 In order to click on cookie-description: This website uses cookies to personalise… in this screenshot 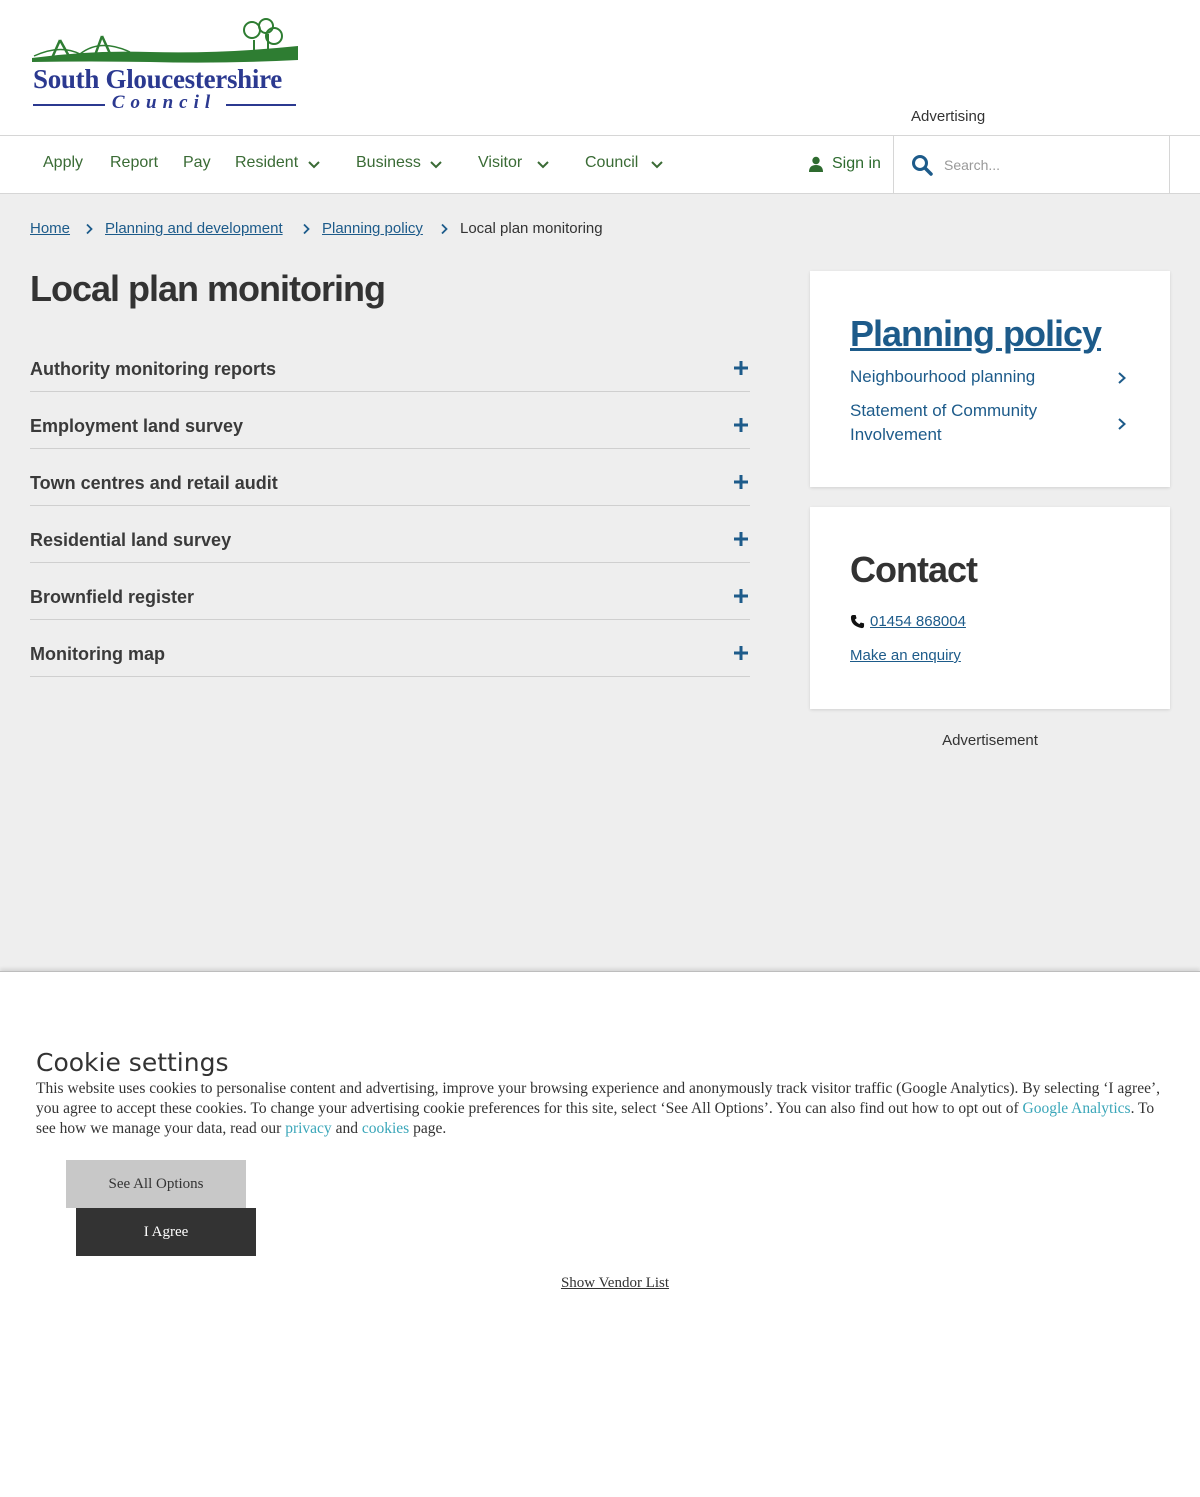, I will do `click(606, 1109)`.